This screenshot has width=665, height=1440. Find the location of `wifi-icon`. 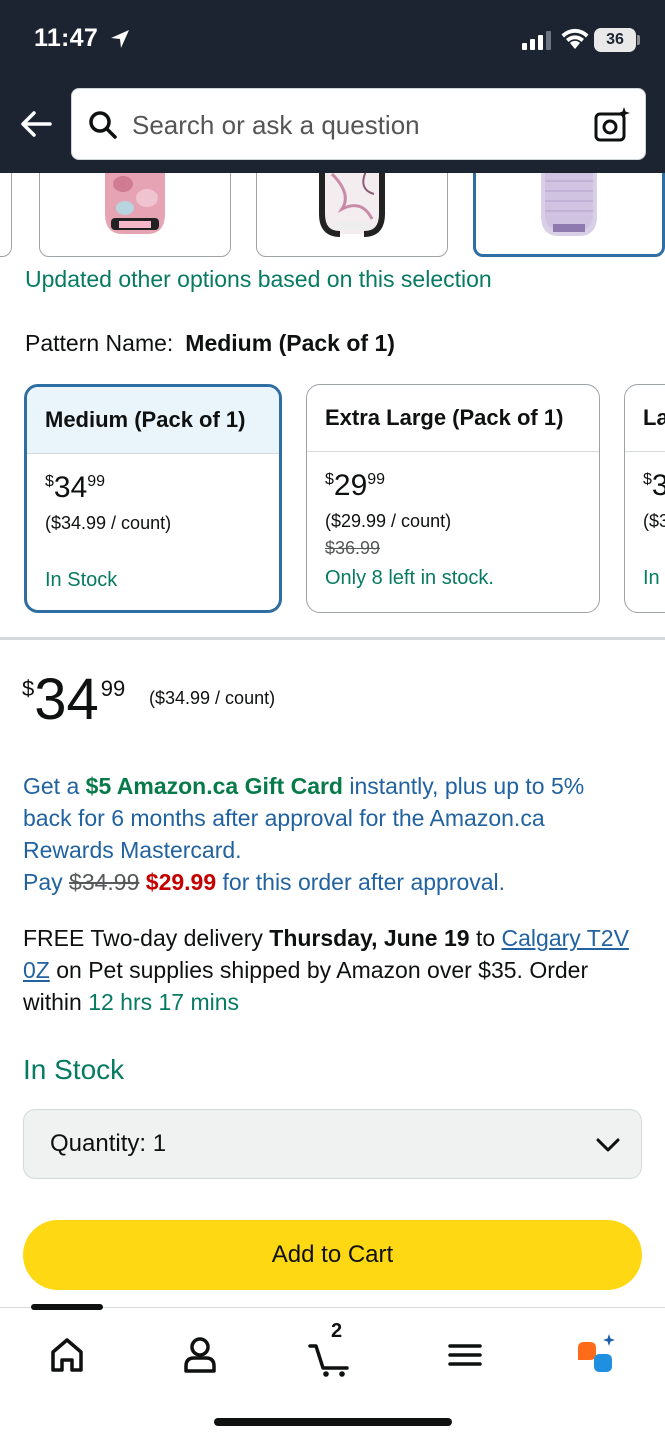

wifi-icon is located at coordinates (575, 38).